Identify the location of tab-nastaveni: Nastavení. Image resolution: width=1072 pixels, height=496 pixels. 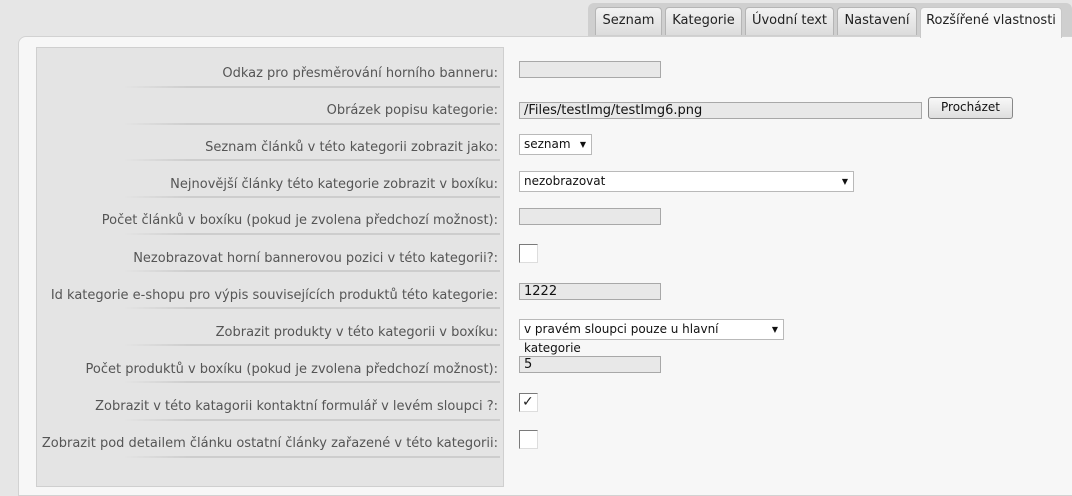
(877, 21).